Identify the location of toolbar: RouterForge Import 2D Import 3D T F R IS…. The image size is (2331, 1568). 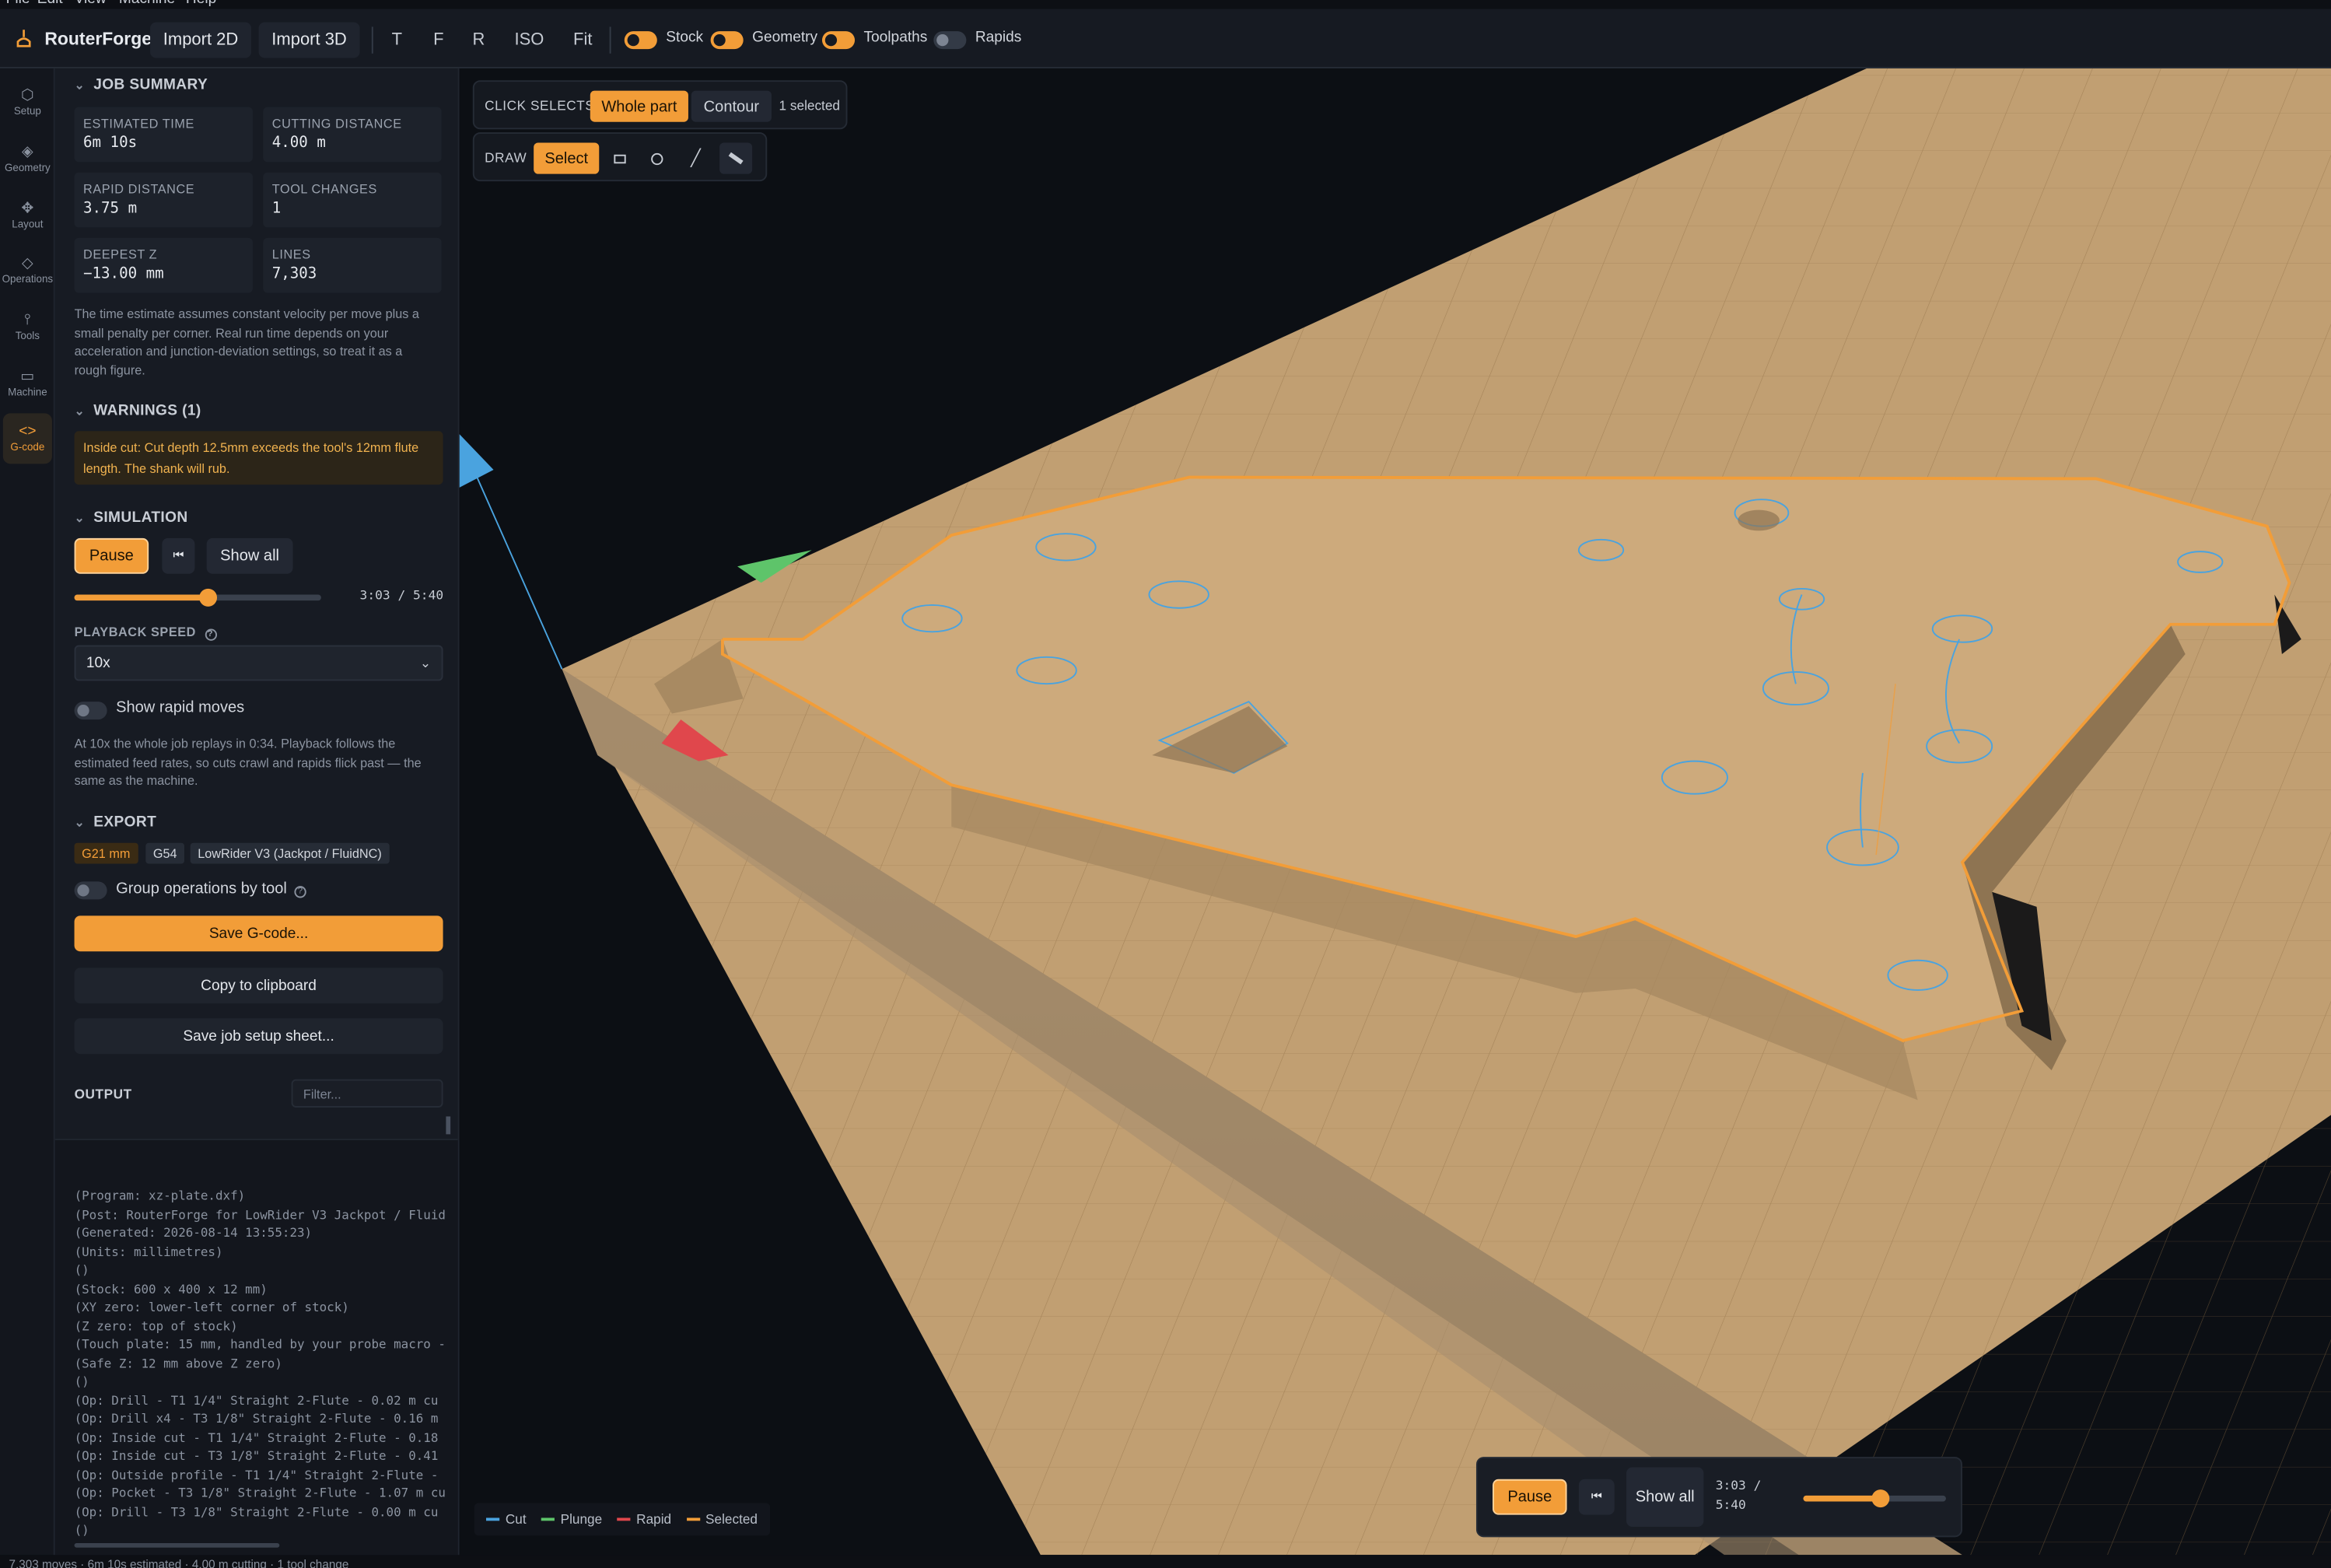
(1165, 39).